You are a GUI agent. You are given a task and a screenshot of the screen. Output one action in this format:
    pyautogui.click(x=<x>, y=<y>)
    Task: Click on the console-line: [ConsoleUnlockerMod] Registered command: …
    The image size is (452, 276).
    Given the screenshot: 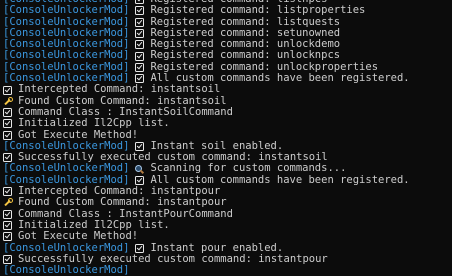 What is the action you would take?
    pyautogui.click(x=226, y=10)
    